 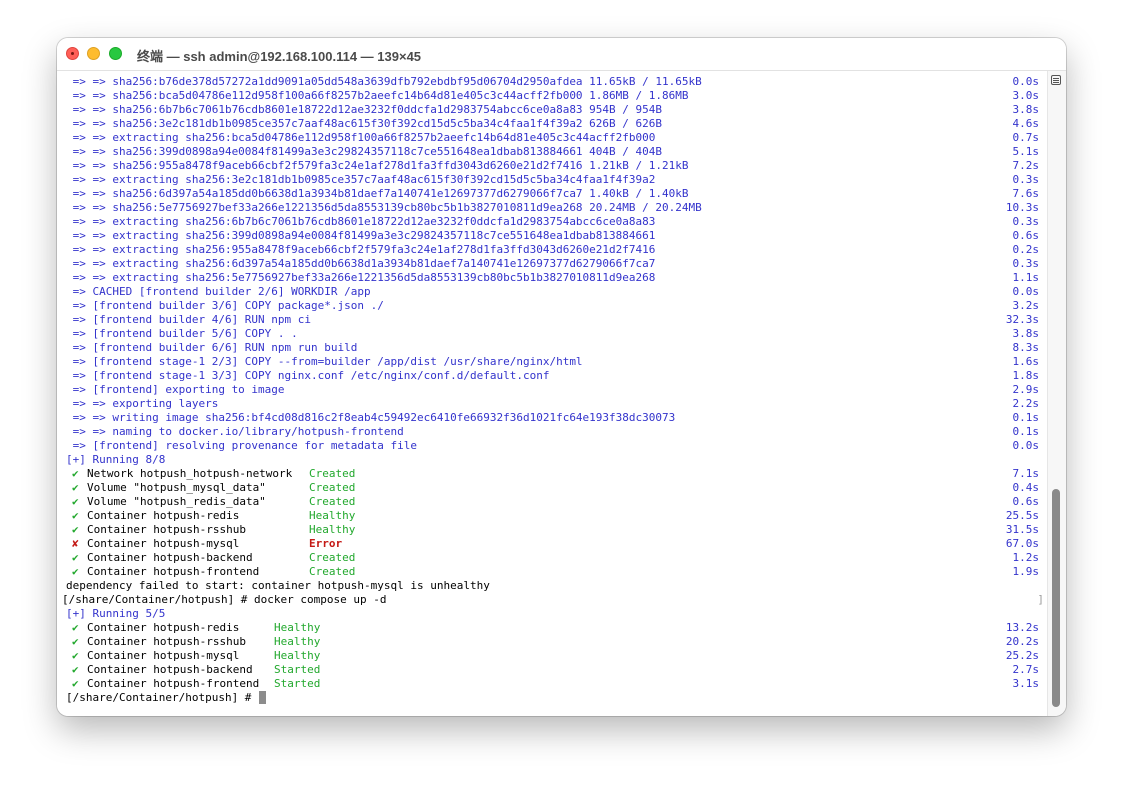 I want to click on zoom-button, so click(x=115, y=53).